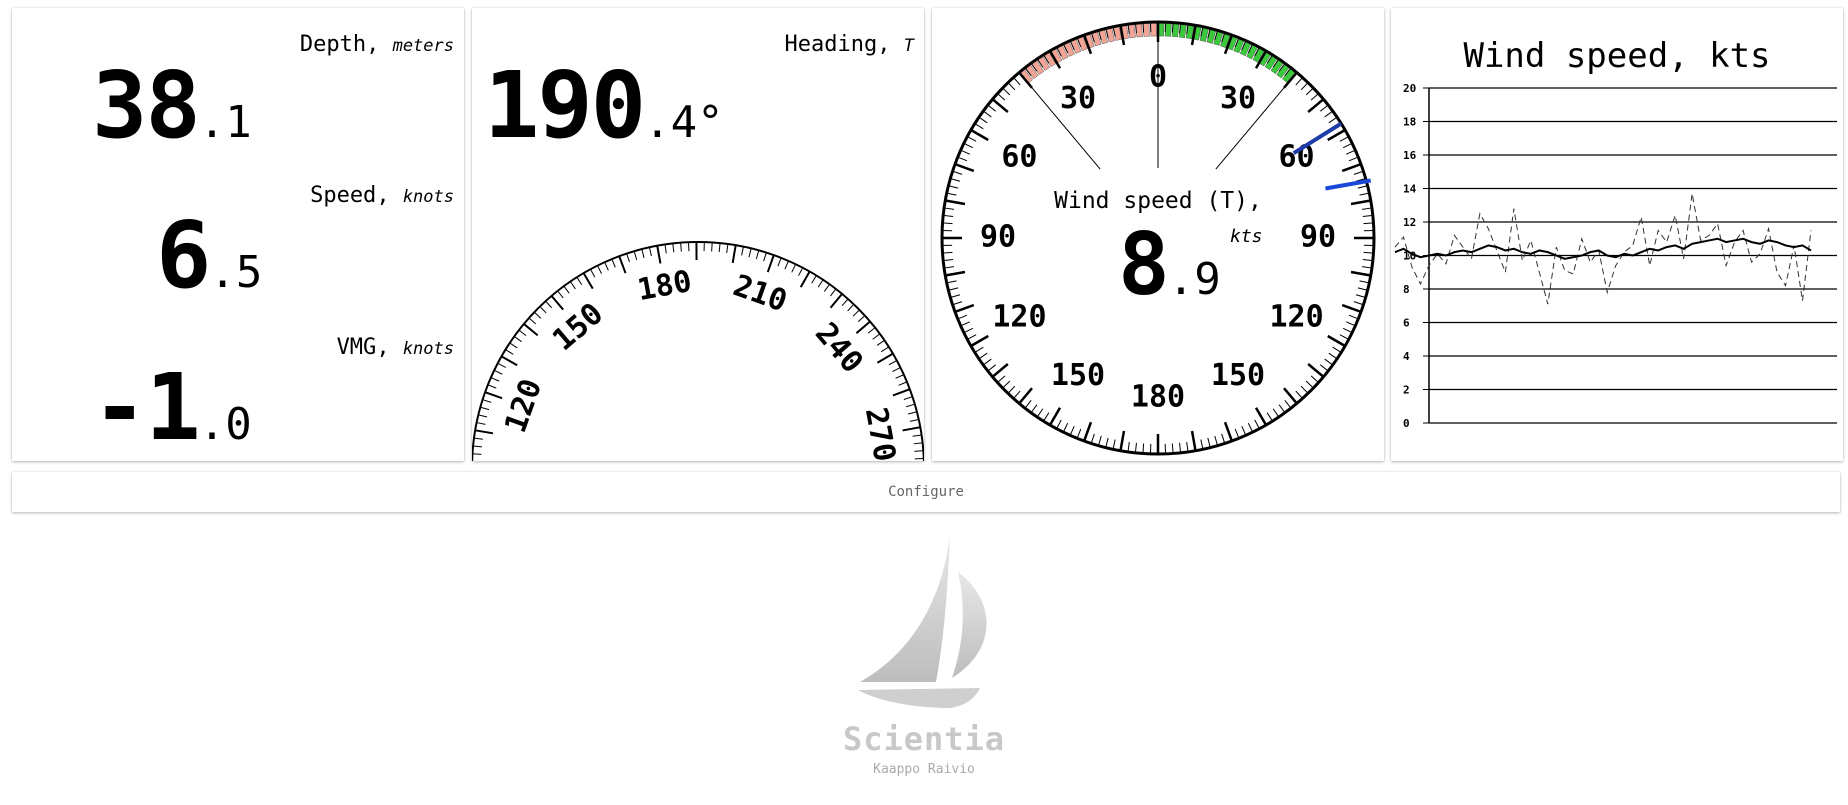 This screenshot has height=805, width=1848. I want to click on brand-author: Kaappo Raivio, so click(924, 769).